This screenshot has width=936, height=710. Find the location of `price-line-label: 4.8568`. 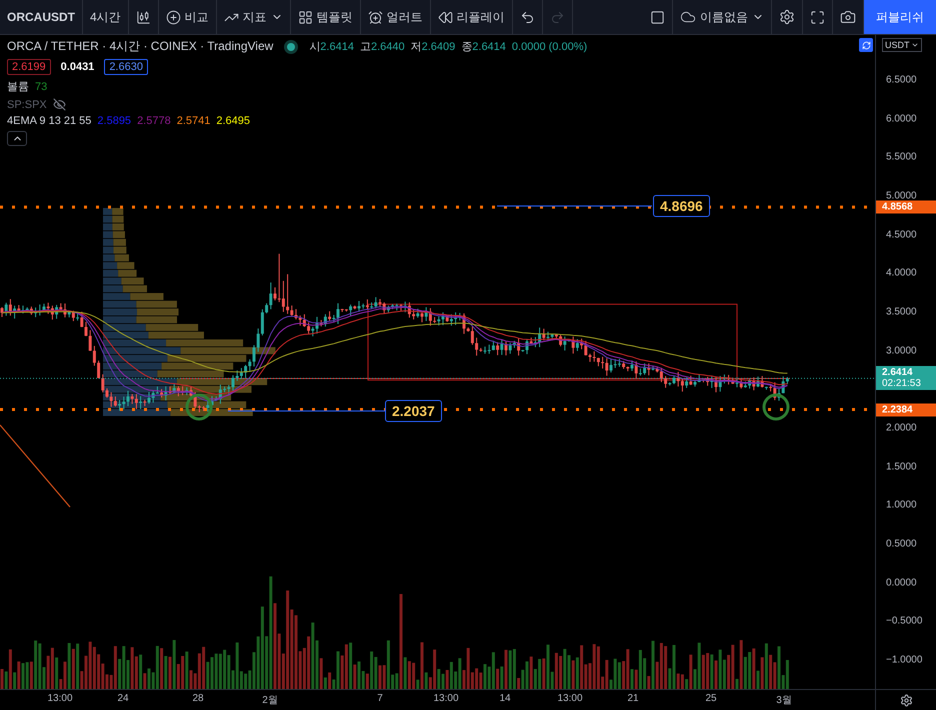

price-line-label: 4.8568 is located at coordinates (906, 207).